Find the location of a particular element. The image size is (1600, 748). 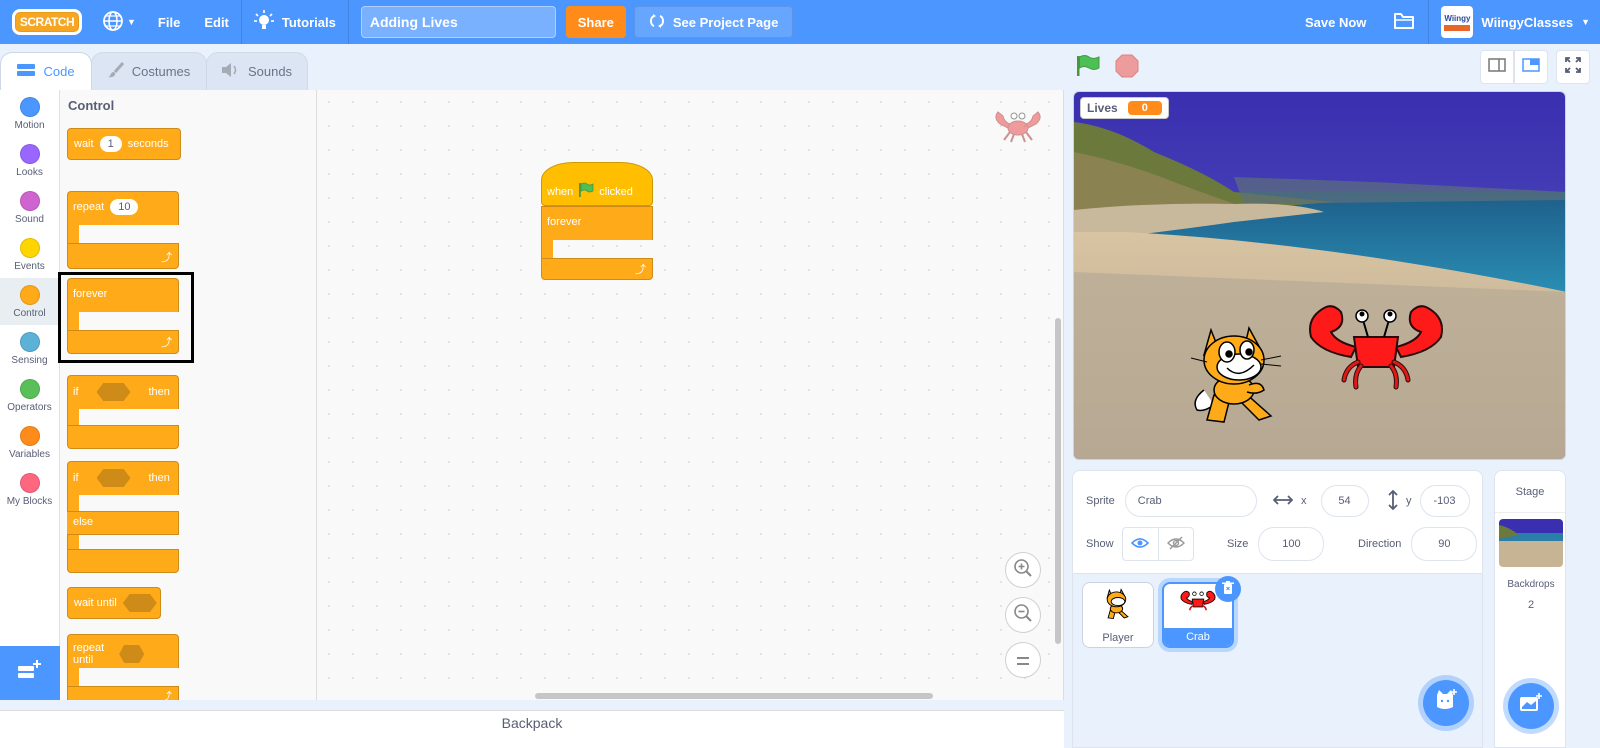

x-label: x is located at coordinates (1304, 501).